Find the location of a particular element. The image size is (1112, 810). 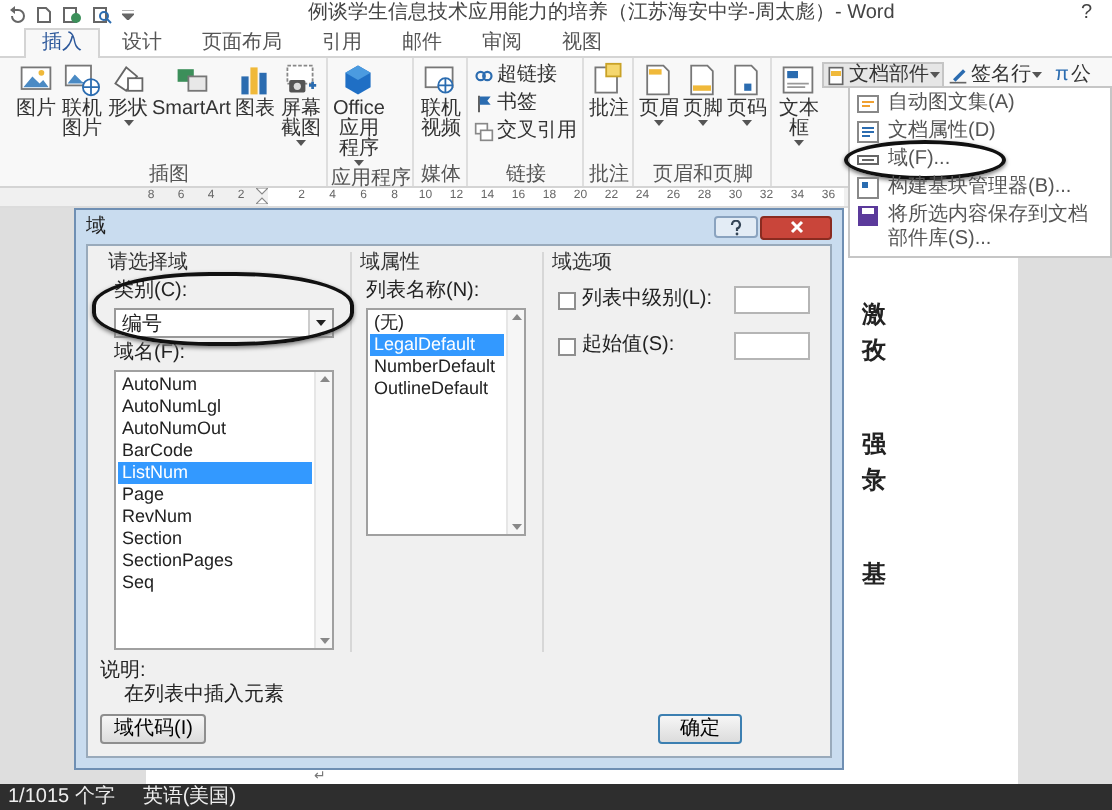

list-item: AutoNumLgl is located at coordinates (215, 407).